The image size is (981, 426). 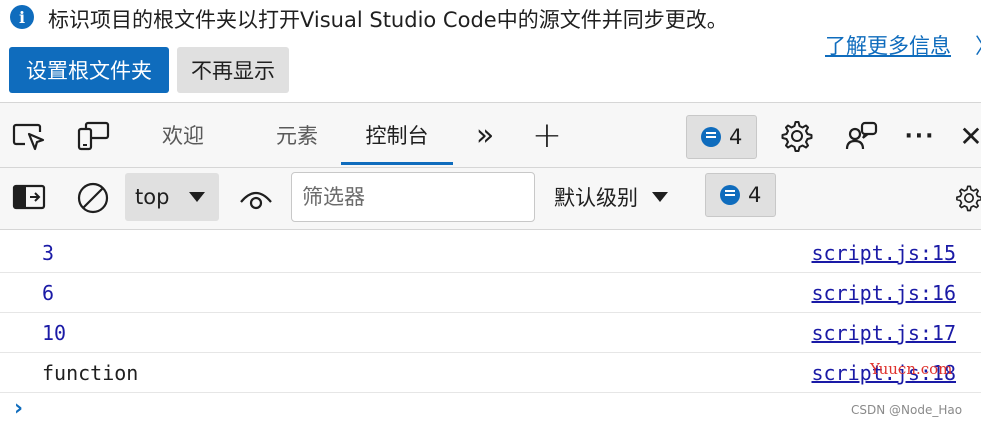 I want to click on context-value: top, so click(x=152, y=197).